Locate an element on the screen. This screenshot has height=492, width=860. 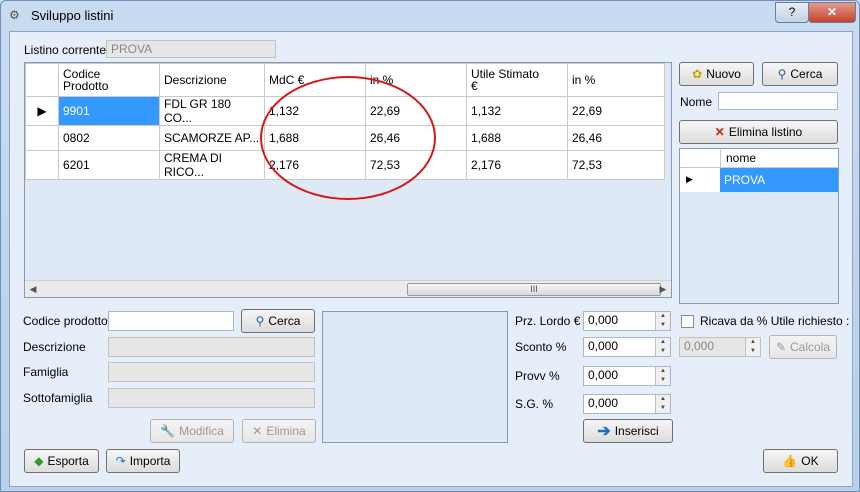
sconto-input: 0,000 ▲ ▼ is located at coordinates (627, 347).